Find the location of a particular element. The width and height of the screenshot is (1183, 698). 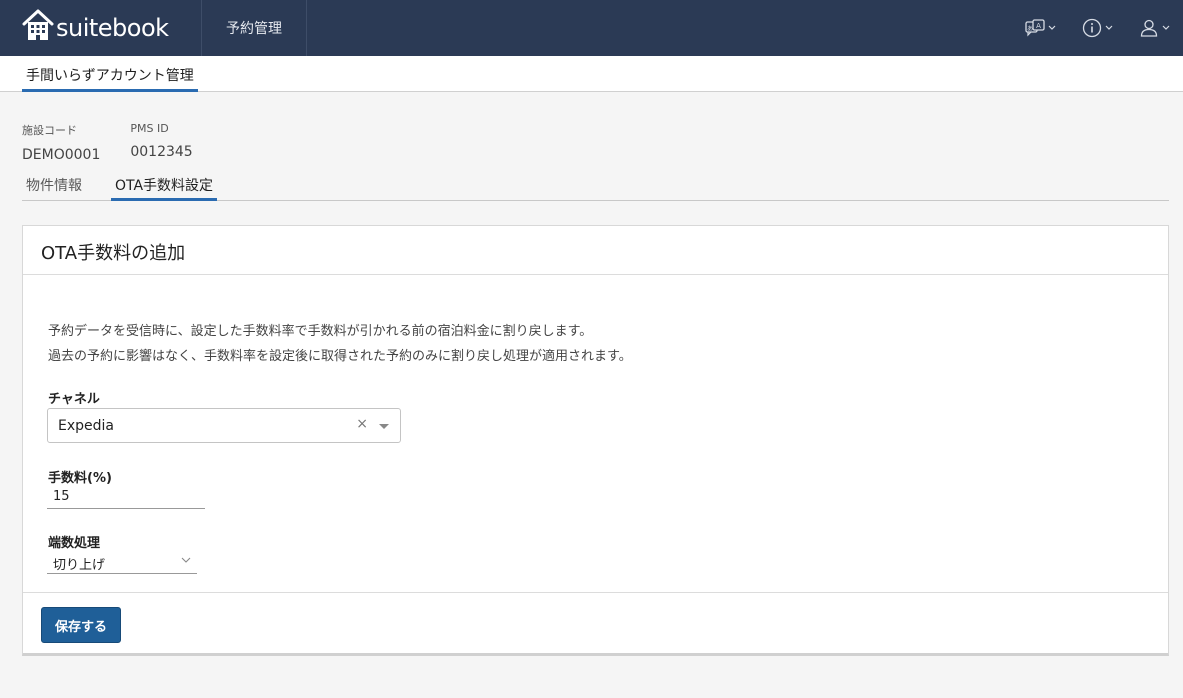

property-info: 施設コード DEMO0001 PMS ID 0012345 is located at coordinates (122, 142).